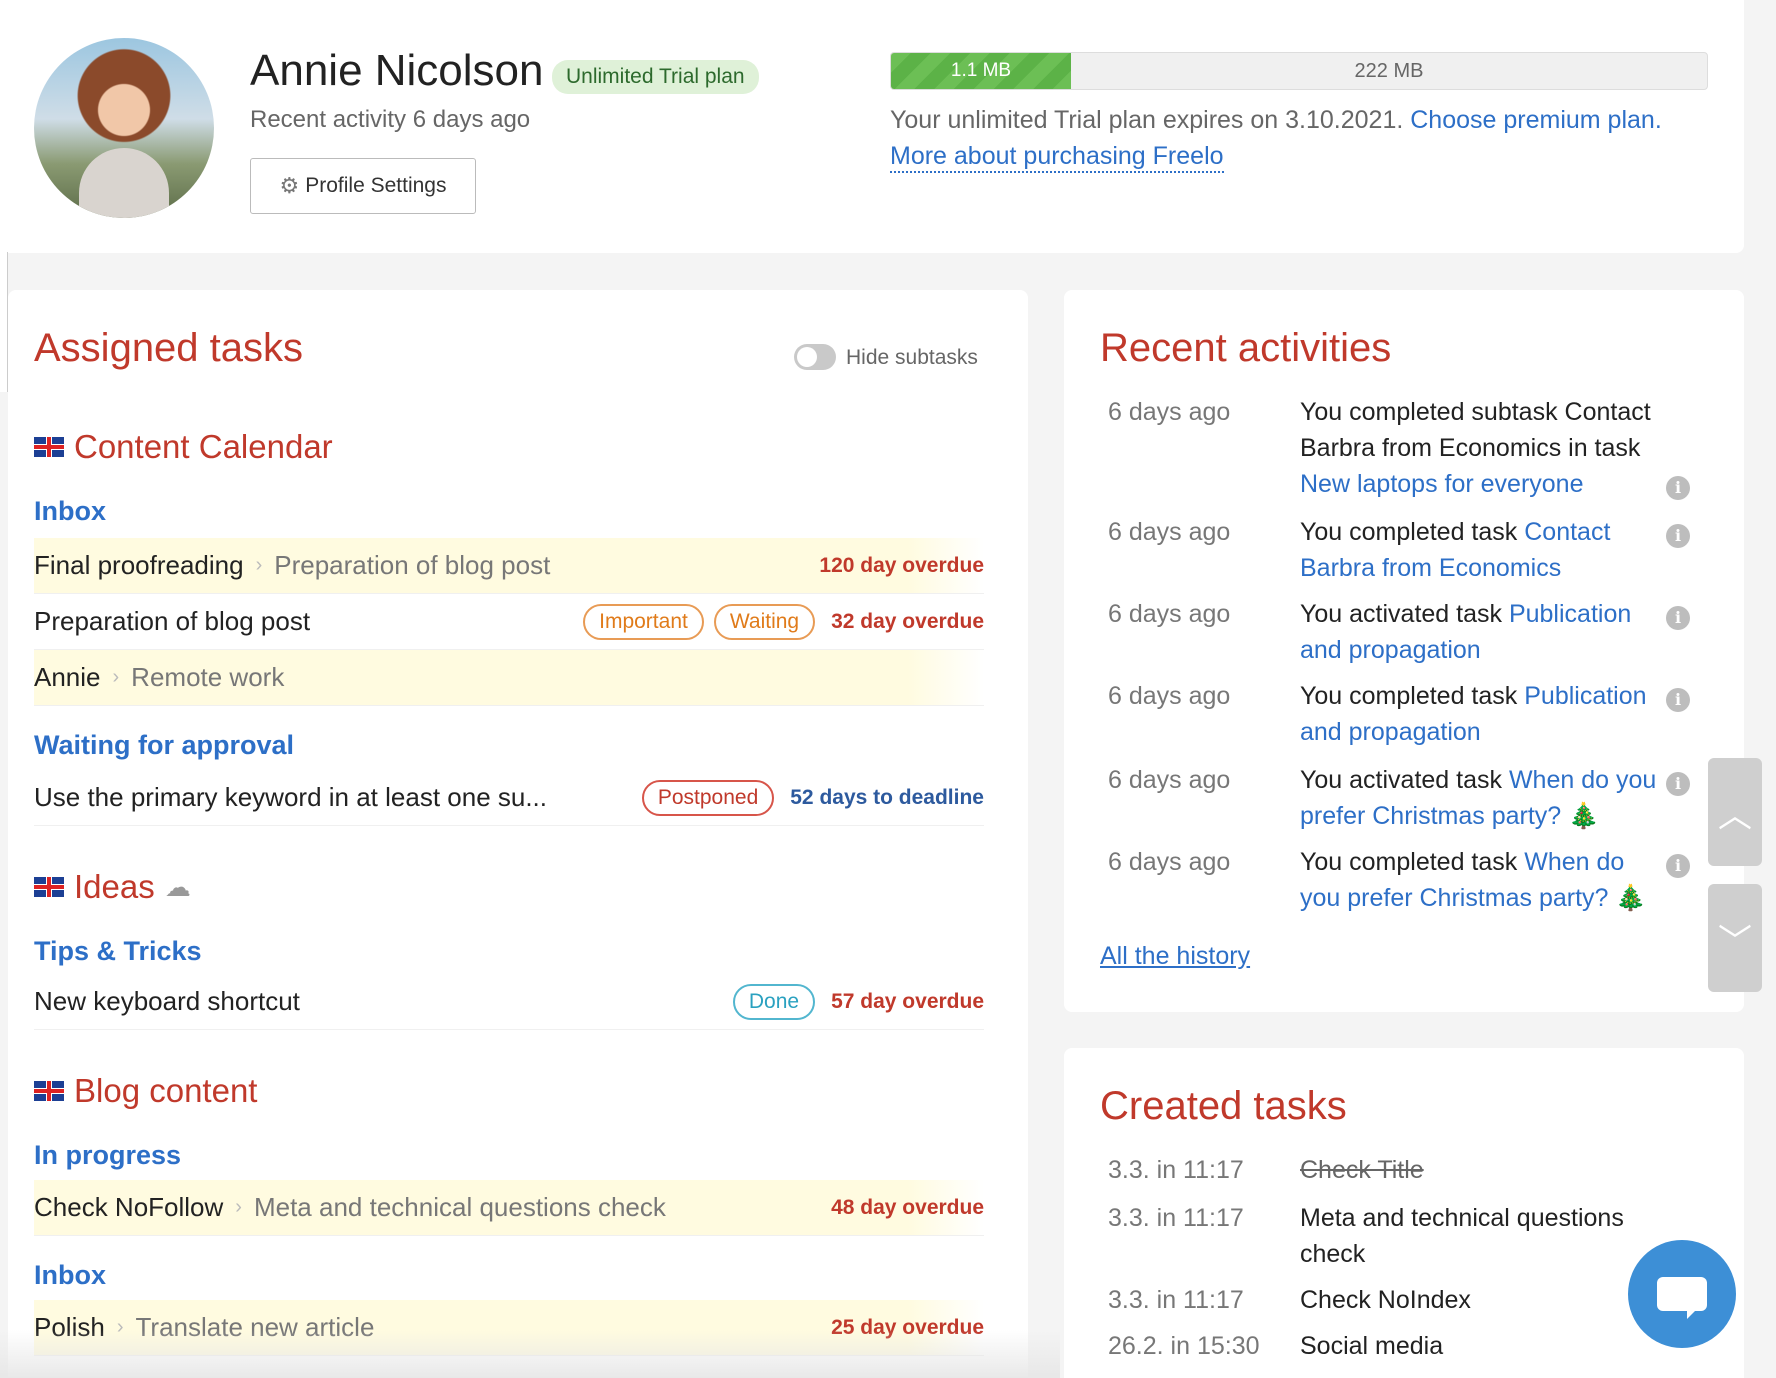 This screenshot has height=1378, width=1776. Describe the element at coordinates (67, 677) in the screenshot. I see `task-name: Annie` at that location.